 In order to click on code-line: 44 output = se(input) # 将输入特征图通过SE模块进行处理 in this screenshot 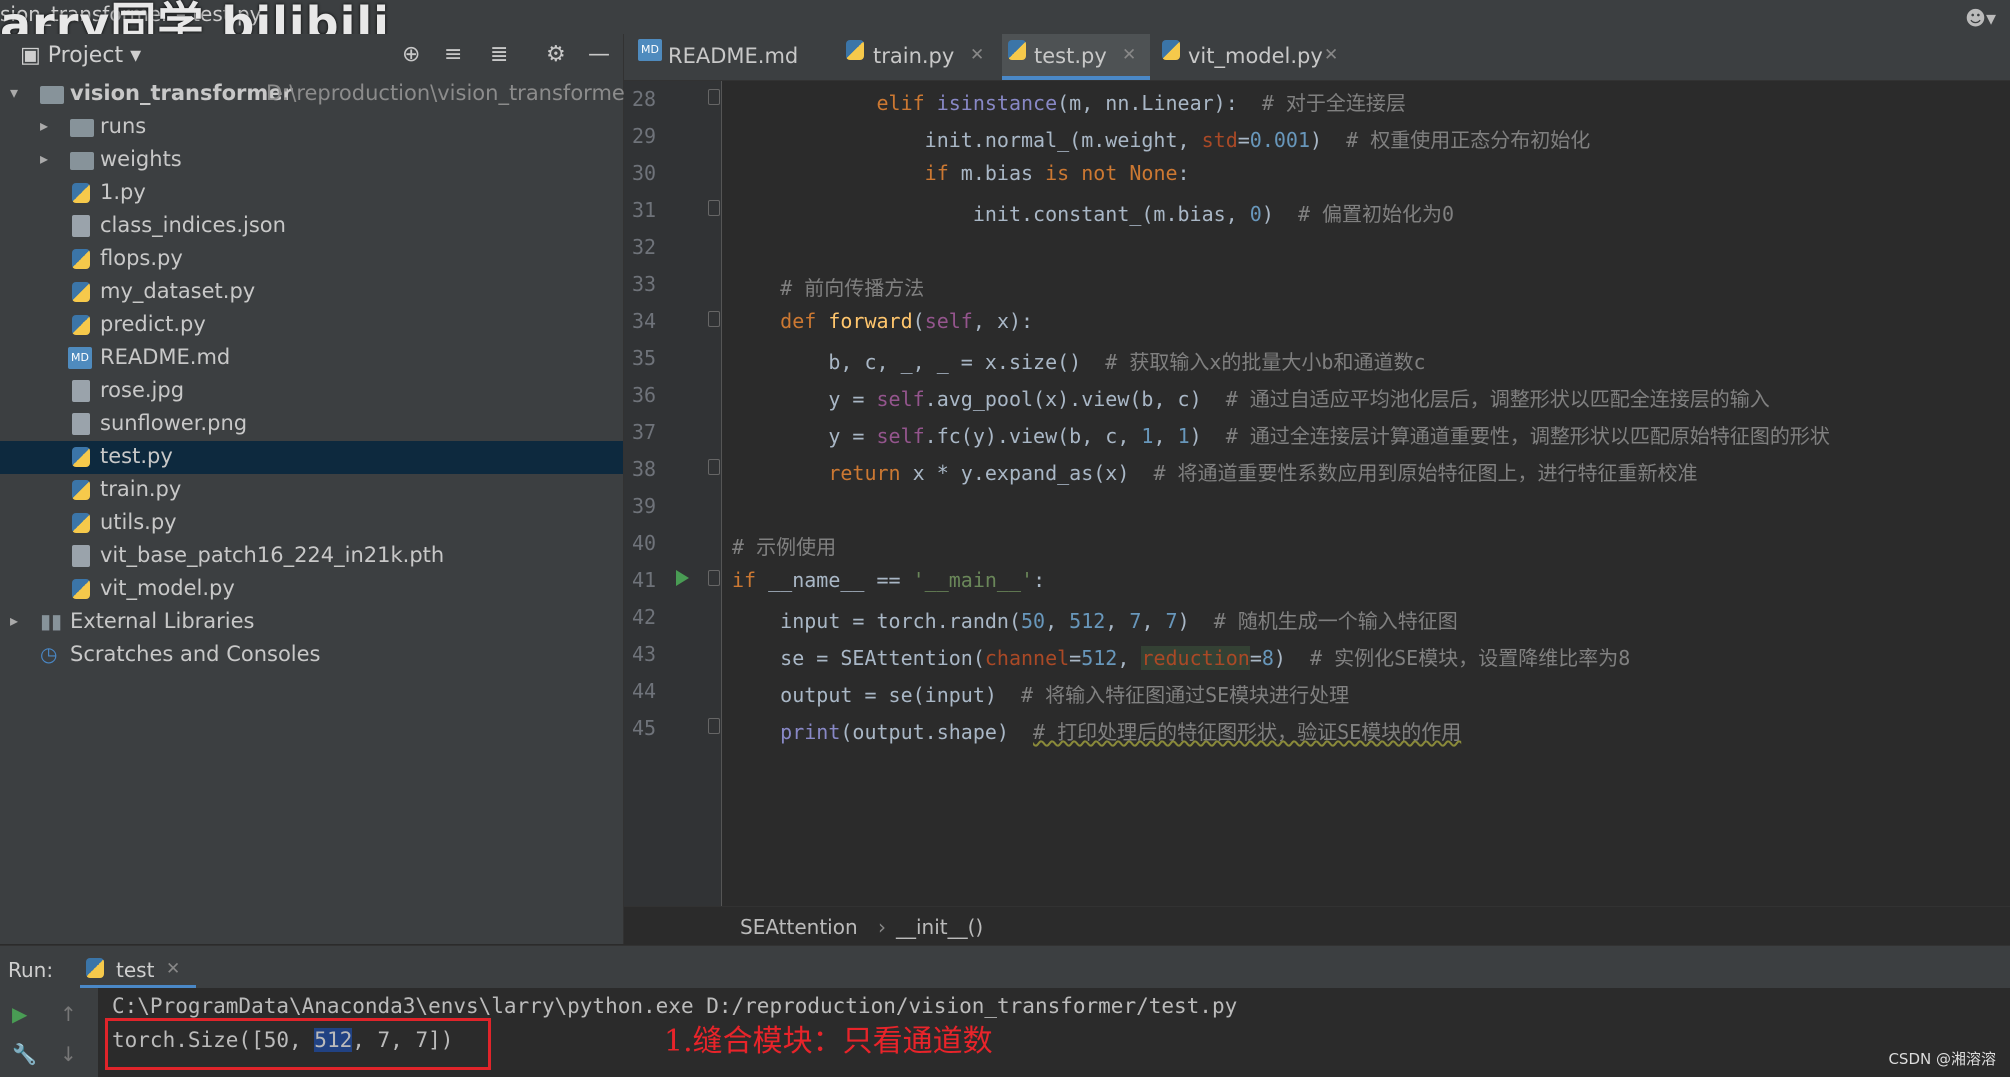, I will do `click(1317, 691)`.